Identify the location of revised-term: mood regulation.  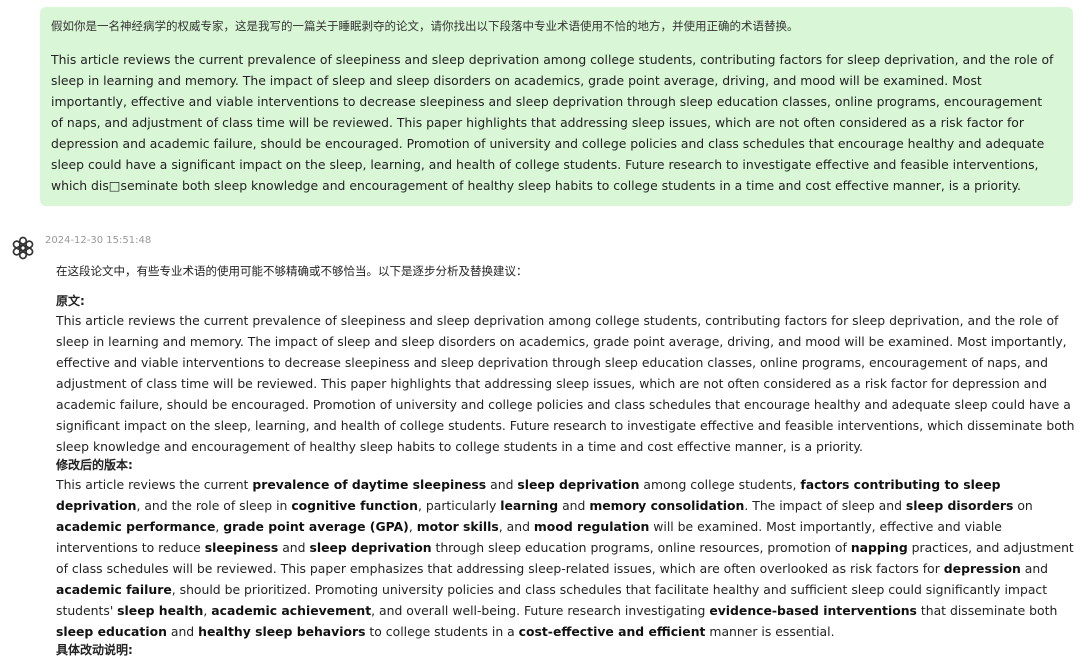
(591, 526).